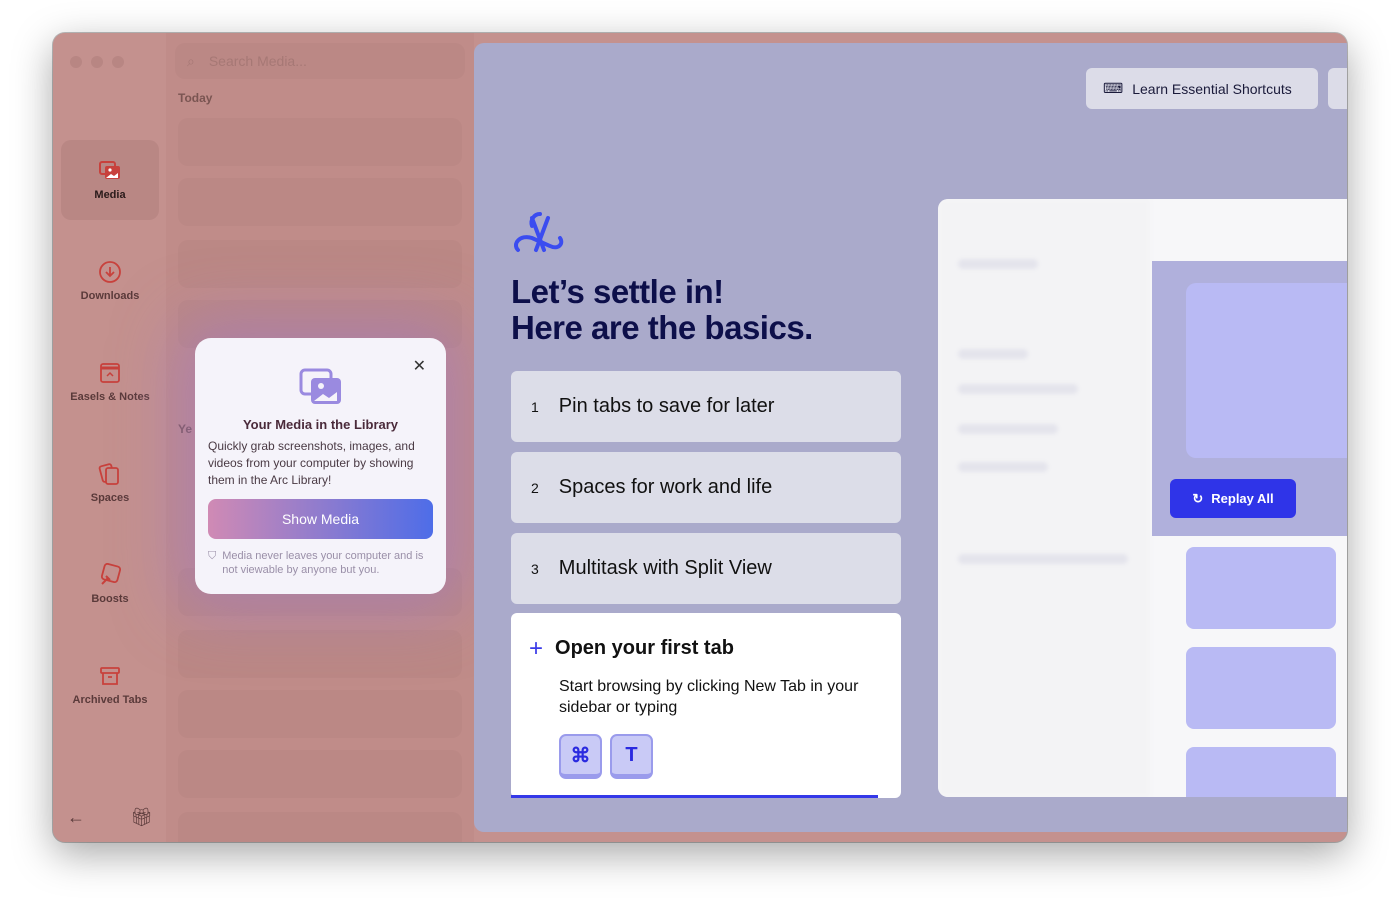 Image resolution: width=1400 pixels, height=912 pixels. What do you see at coordinates (662, 309) in the screenshot?
I see `page-title: Let’s settle in! Here are the basics.` at bounding box center [662, 309].